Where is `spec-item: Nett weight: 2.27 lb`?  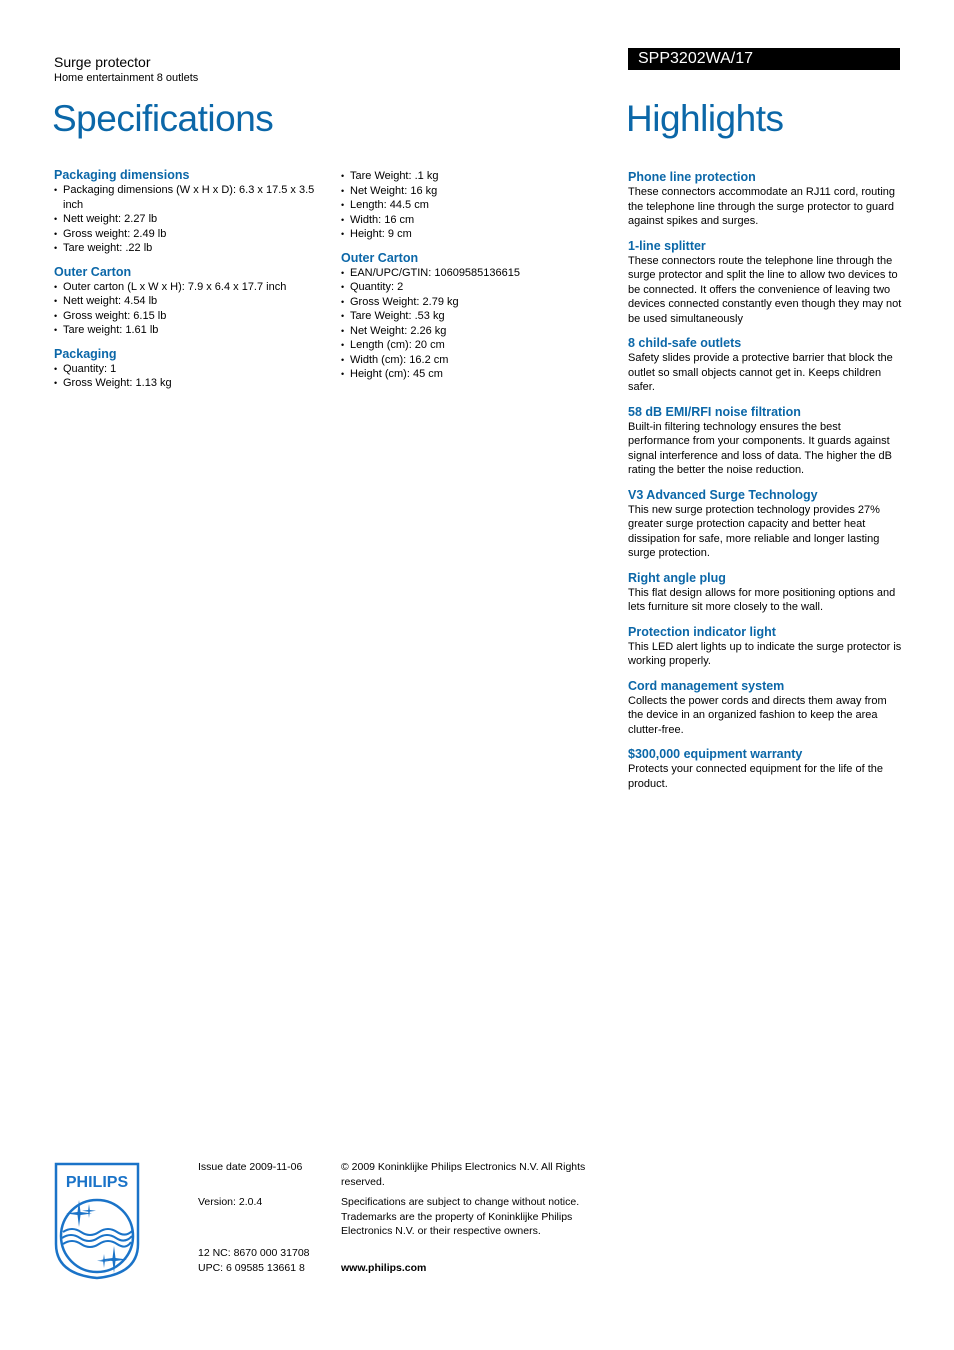 spec-item: Nett weight: 2.27 lb is located at coordinates (194, 219).